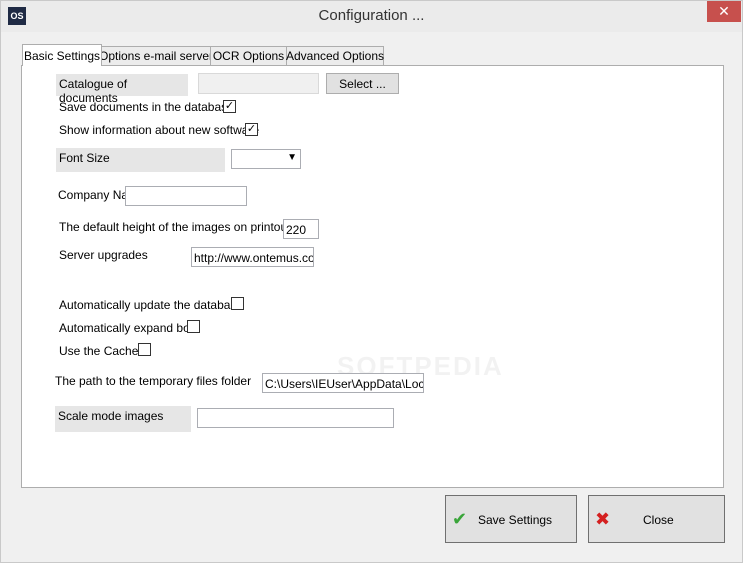 The width and height of the screenshot is (743, 563). Describe the element at coordinates (237, 303) in the screenshot. I see `auto-update-checkbox` at that location.